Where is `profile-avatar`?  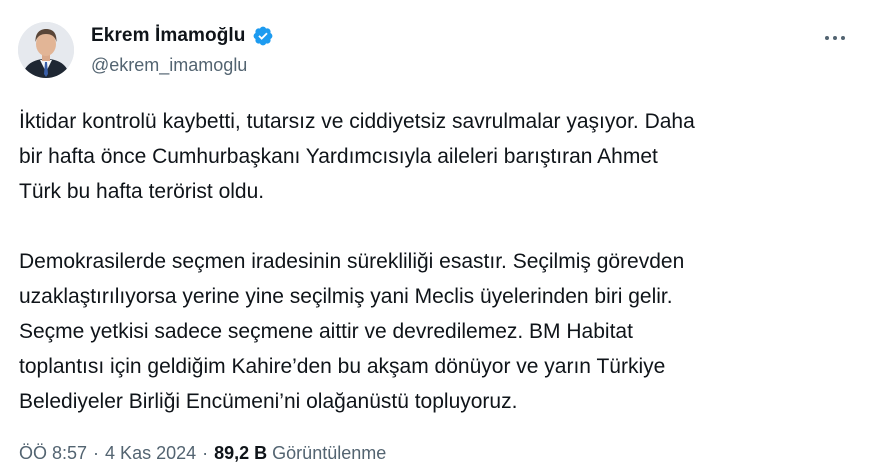
profile-avatar is located at coordinates (46, 50).